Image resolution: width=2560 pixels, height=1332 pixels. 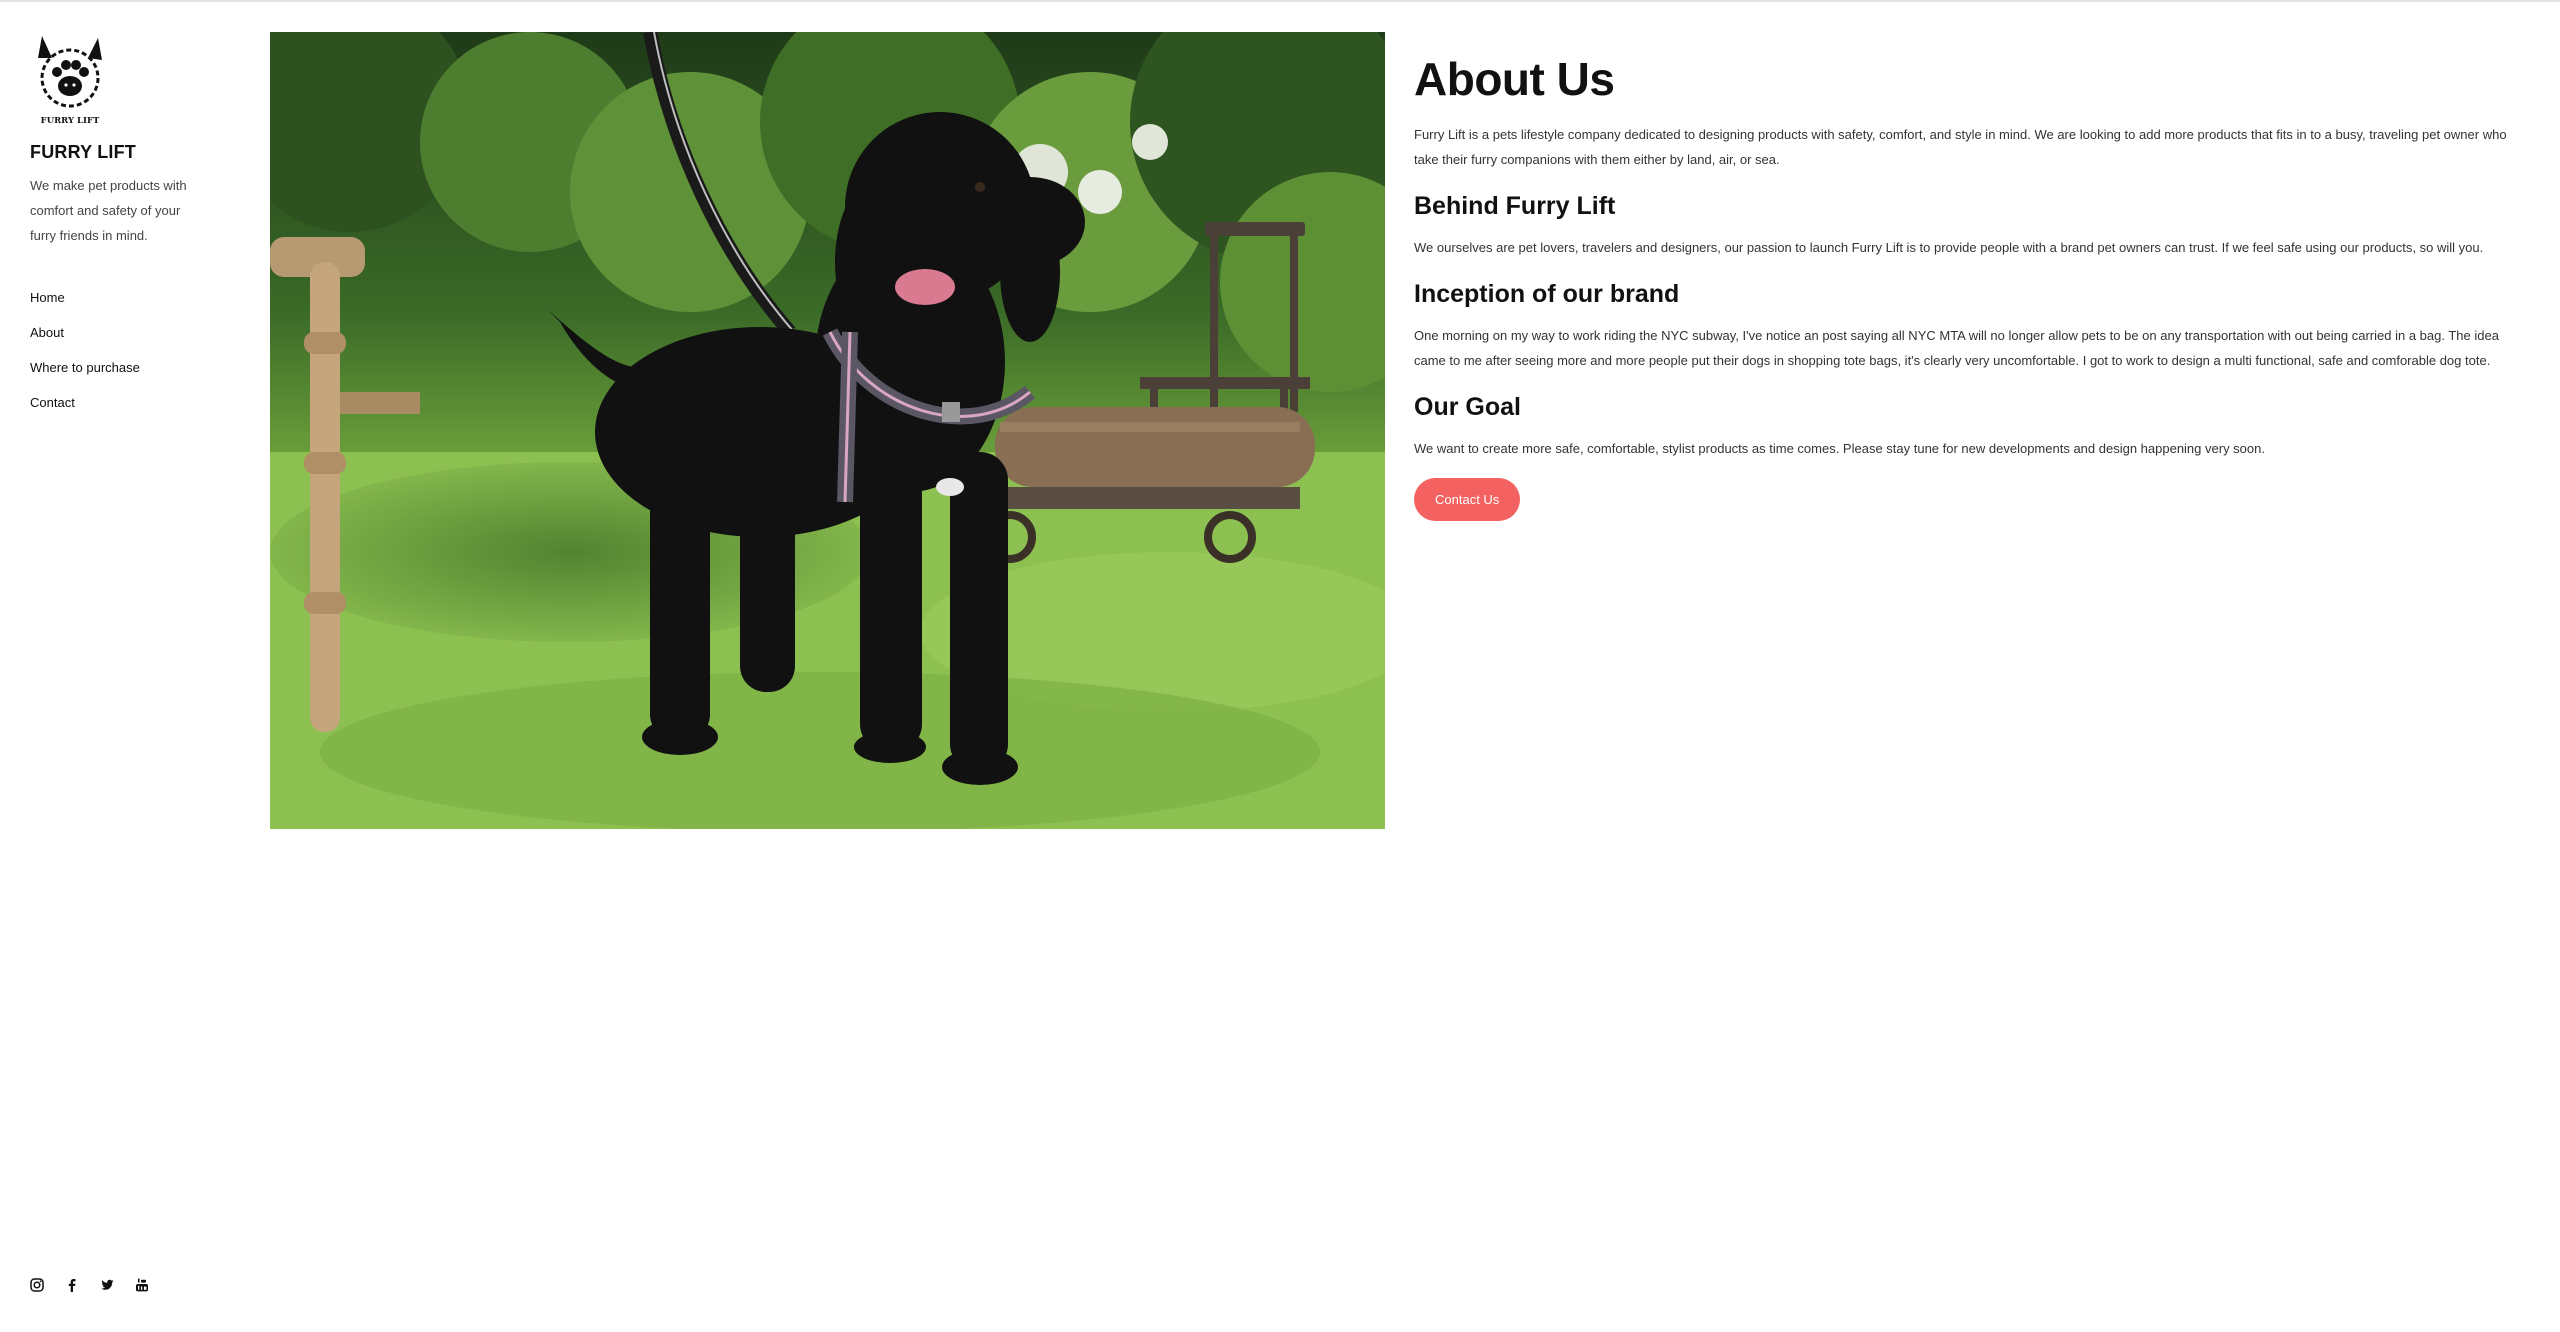 What do you see at coordinates (72, 1285) in the screenshot?
I see `facebook-icon` at bounding box center [72, 1285].